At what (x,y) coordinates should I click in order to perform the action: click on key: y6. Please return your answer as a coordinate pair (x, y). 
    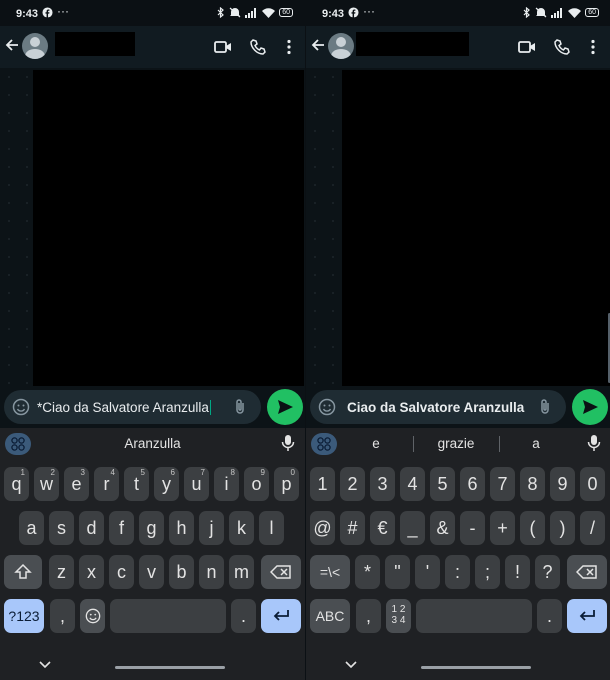
    Looking at the image, I should click on (166, 484).